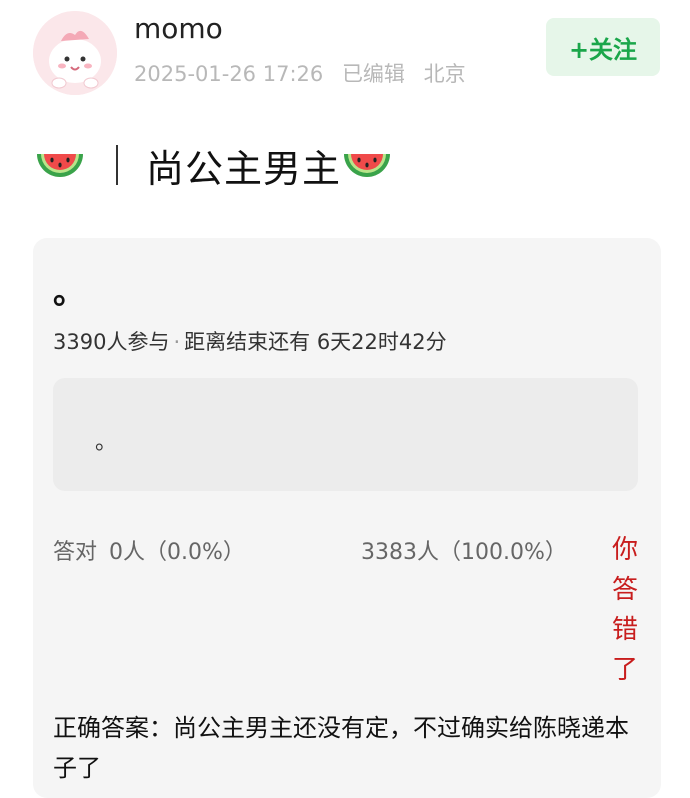  What do you see at coordinates (624, 550) in the screenshot?
I see `you-wrong-char: 你` at bounding box center [624, 550].